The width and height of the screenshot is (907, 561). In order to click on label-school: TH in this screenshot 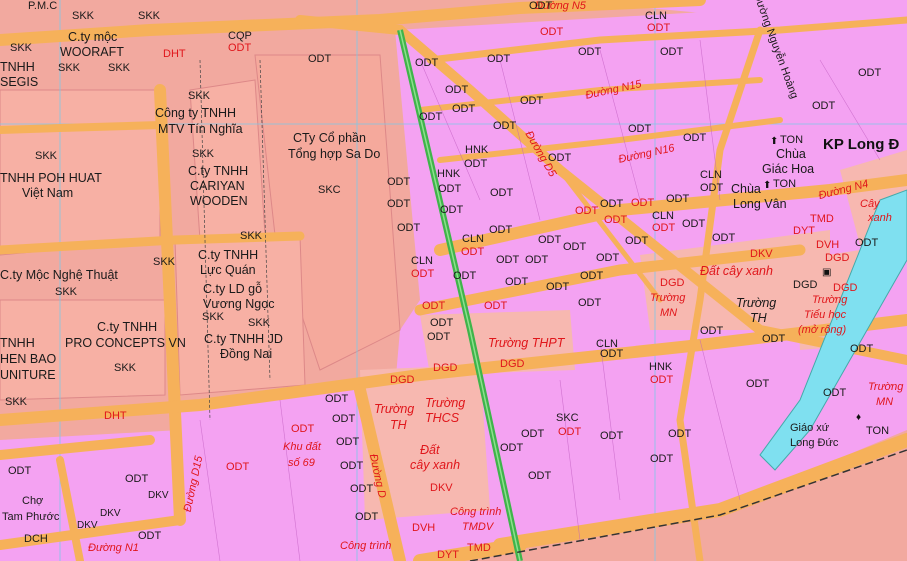, I will do `click(758, 318)`.